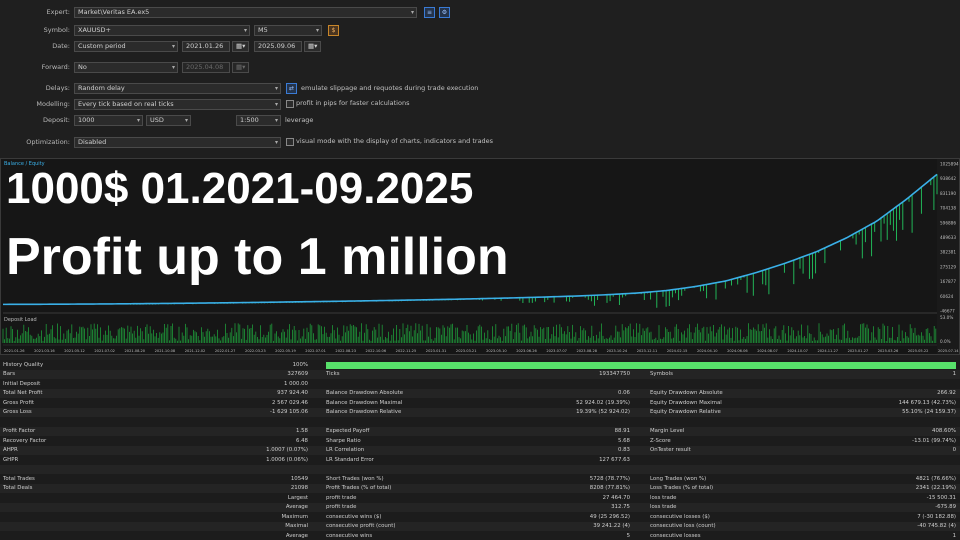  I want to click on delays-select: Random delay ▾, so click(177, 88).